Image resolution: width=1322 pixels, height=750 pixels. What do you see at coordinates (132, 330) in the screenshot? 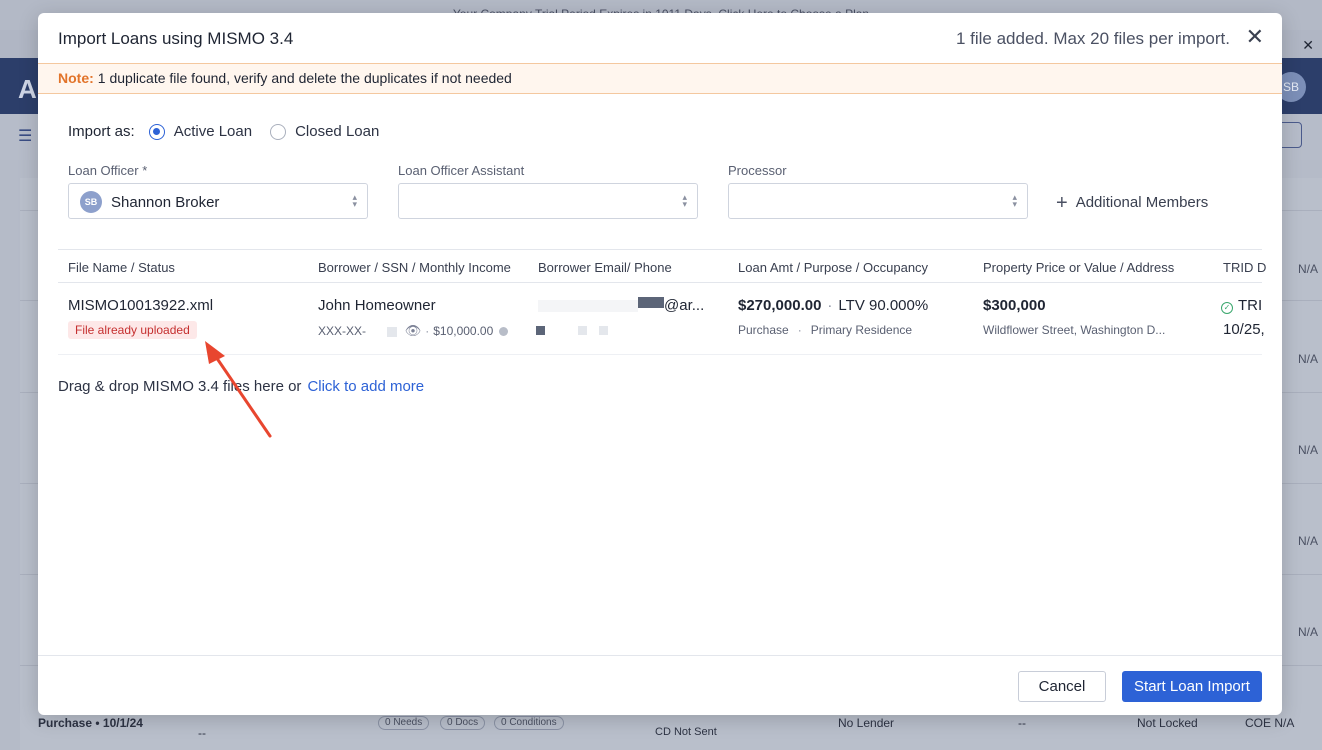
I see `status-badge: File already uploaded` at bounding box center [132, 330].